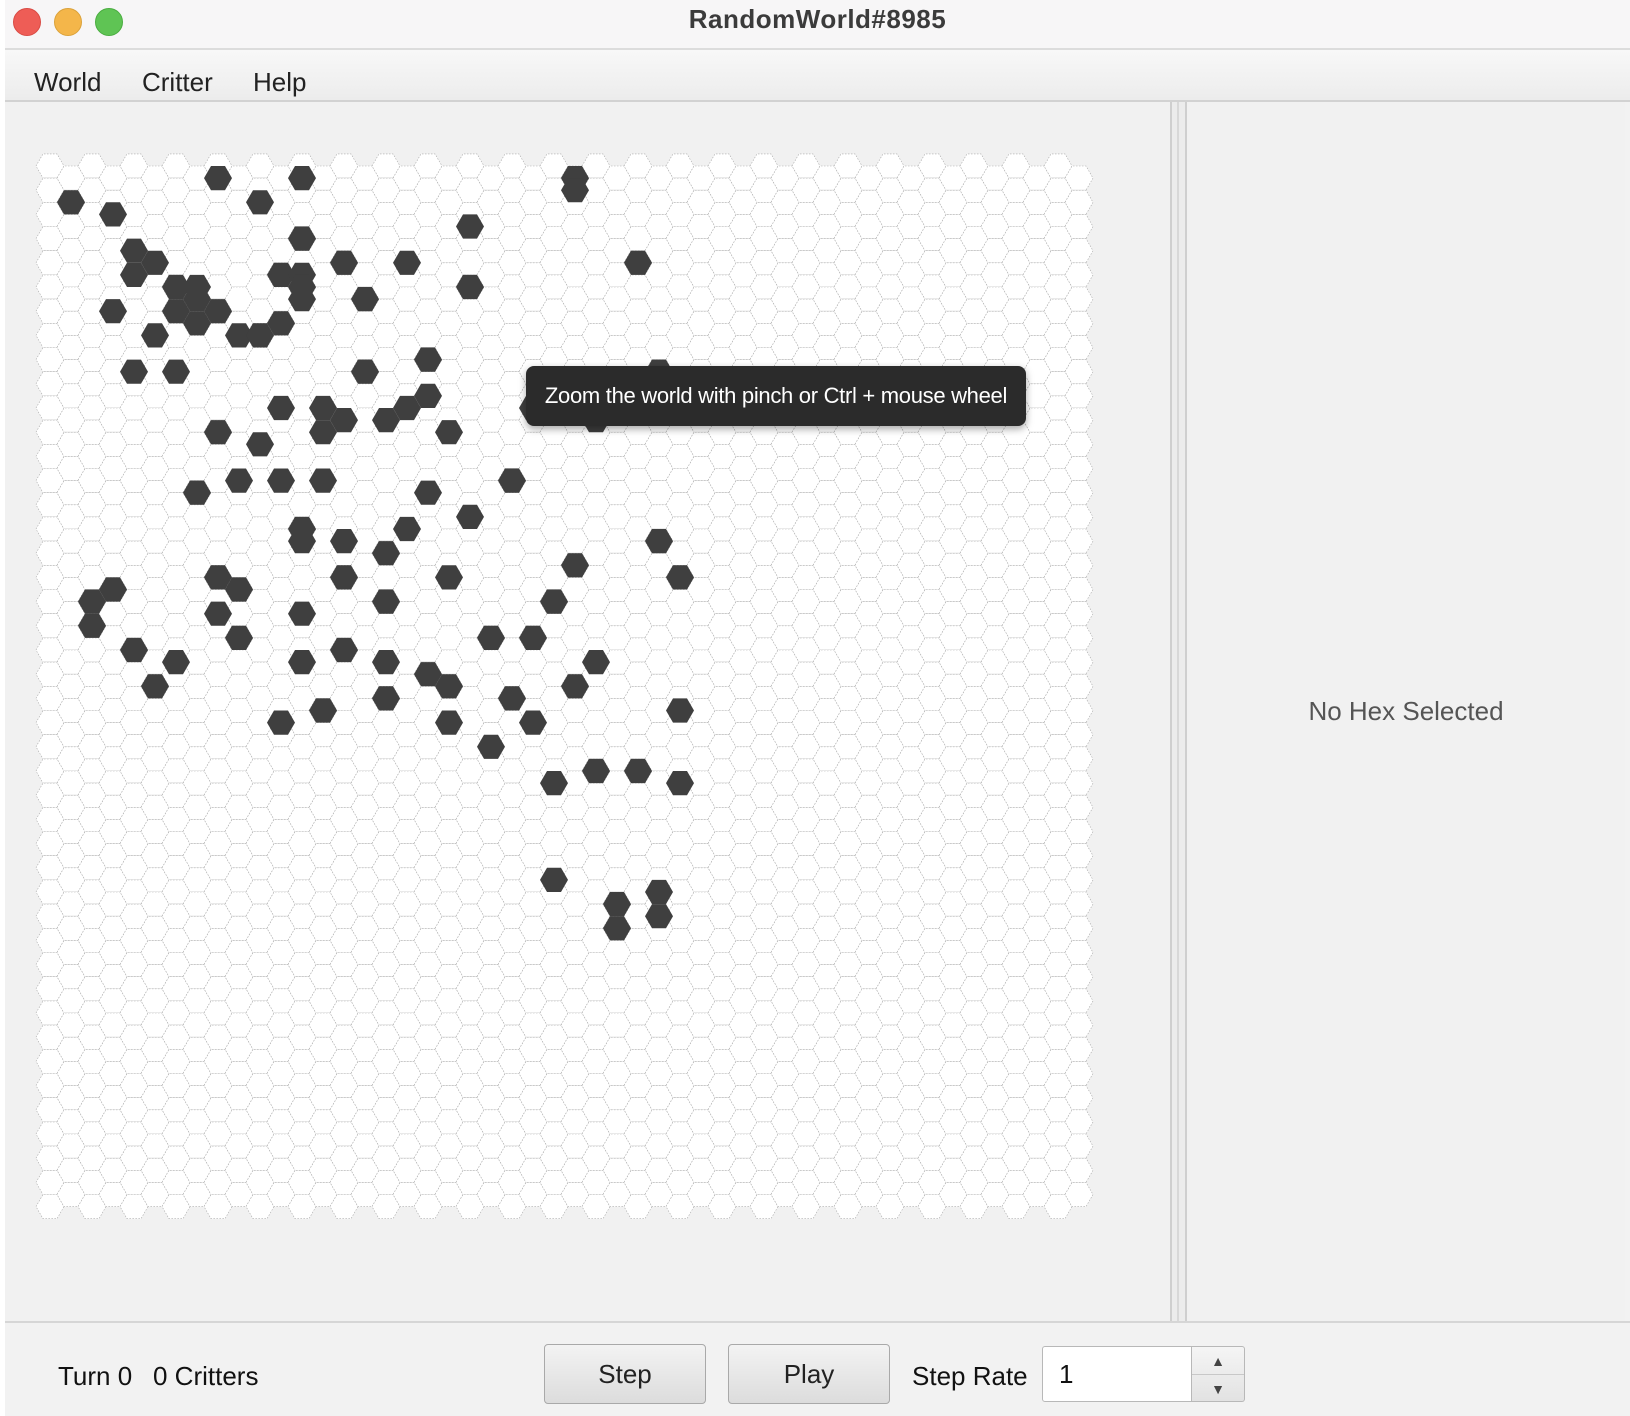  Describe the element at coordinates (809, 1374) in the screenshot. I see `play-button: Play` at that location.